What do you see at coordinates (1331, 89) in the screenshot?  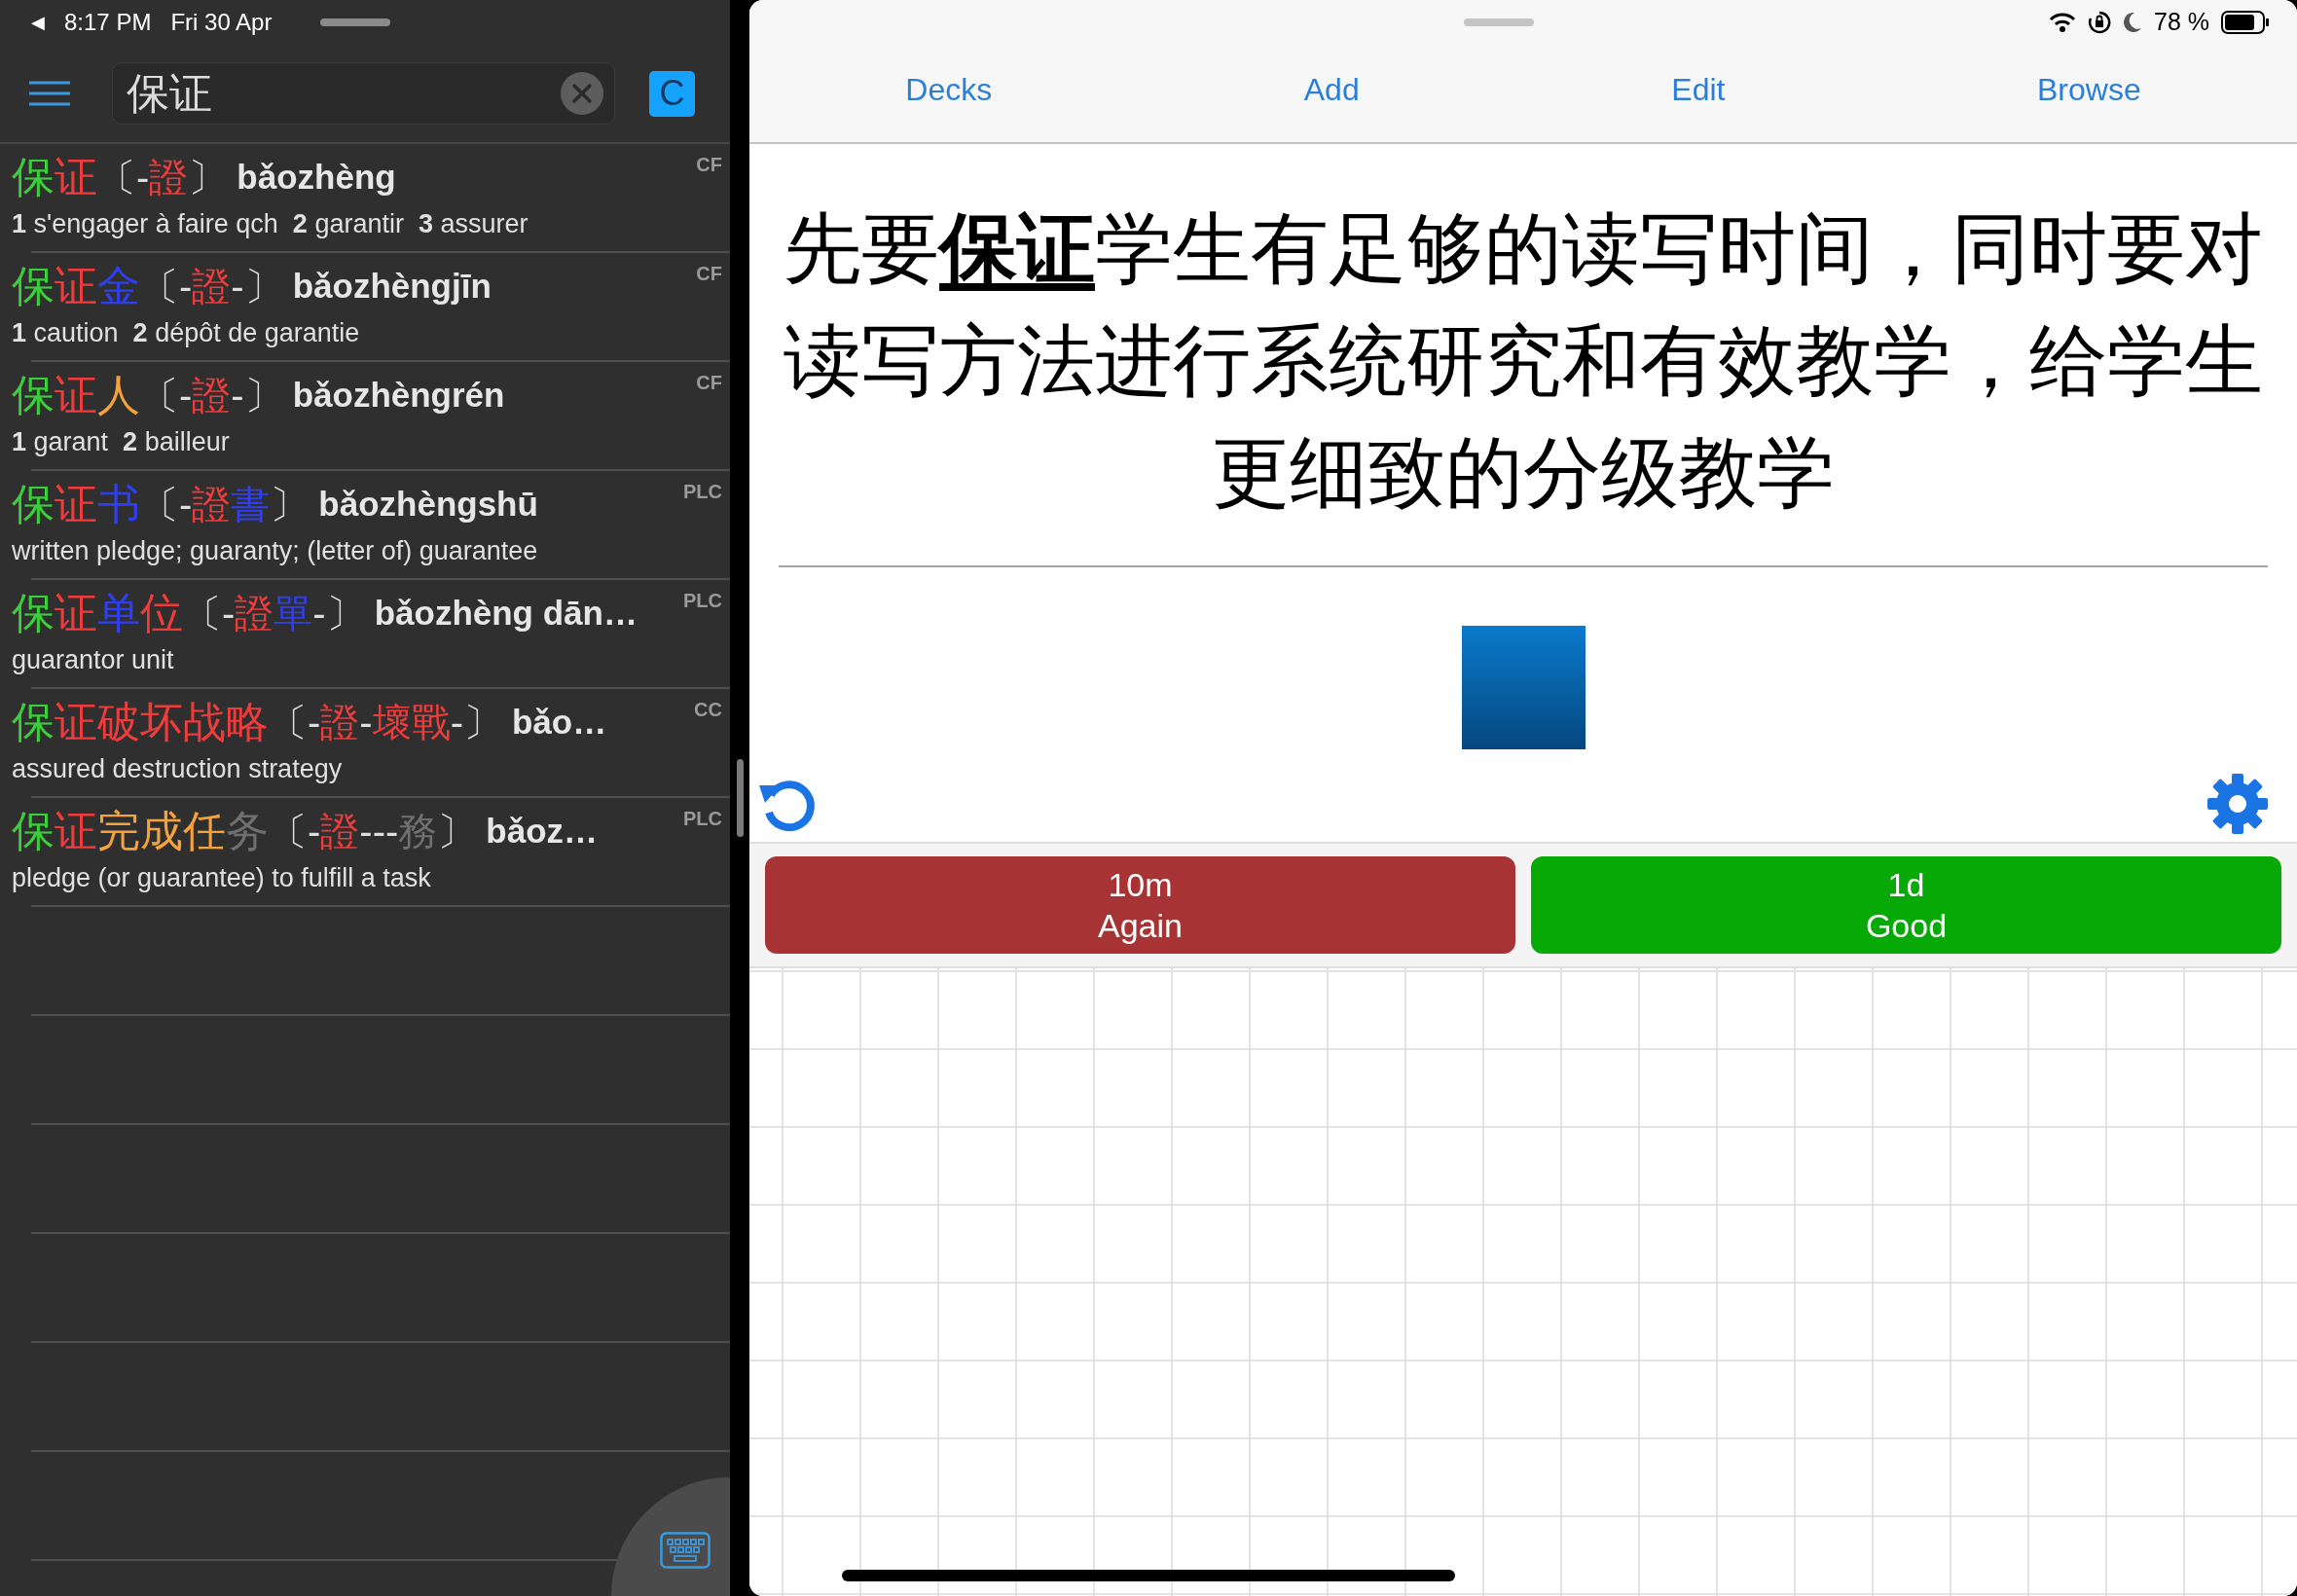 I see `toolbar-button: Add` at bounding box center [1331, 89].